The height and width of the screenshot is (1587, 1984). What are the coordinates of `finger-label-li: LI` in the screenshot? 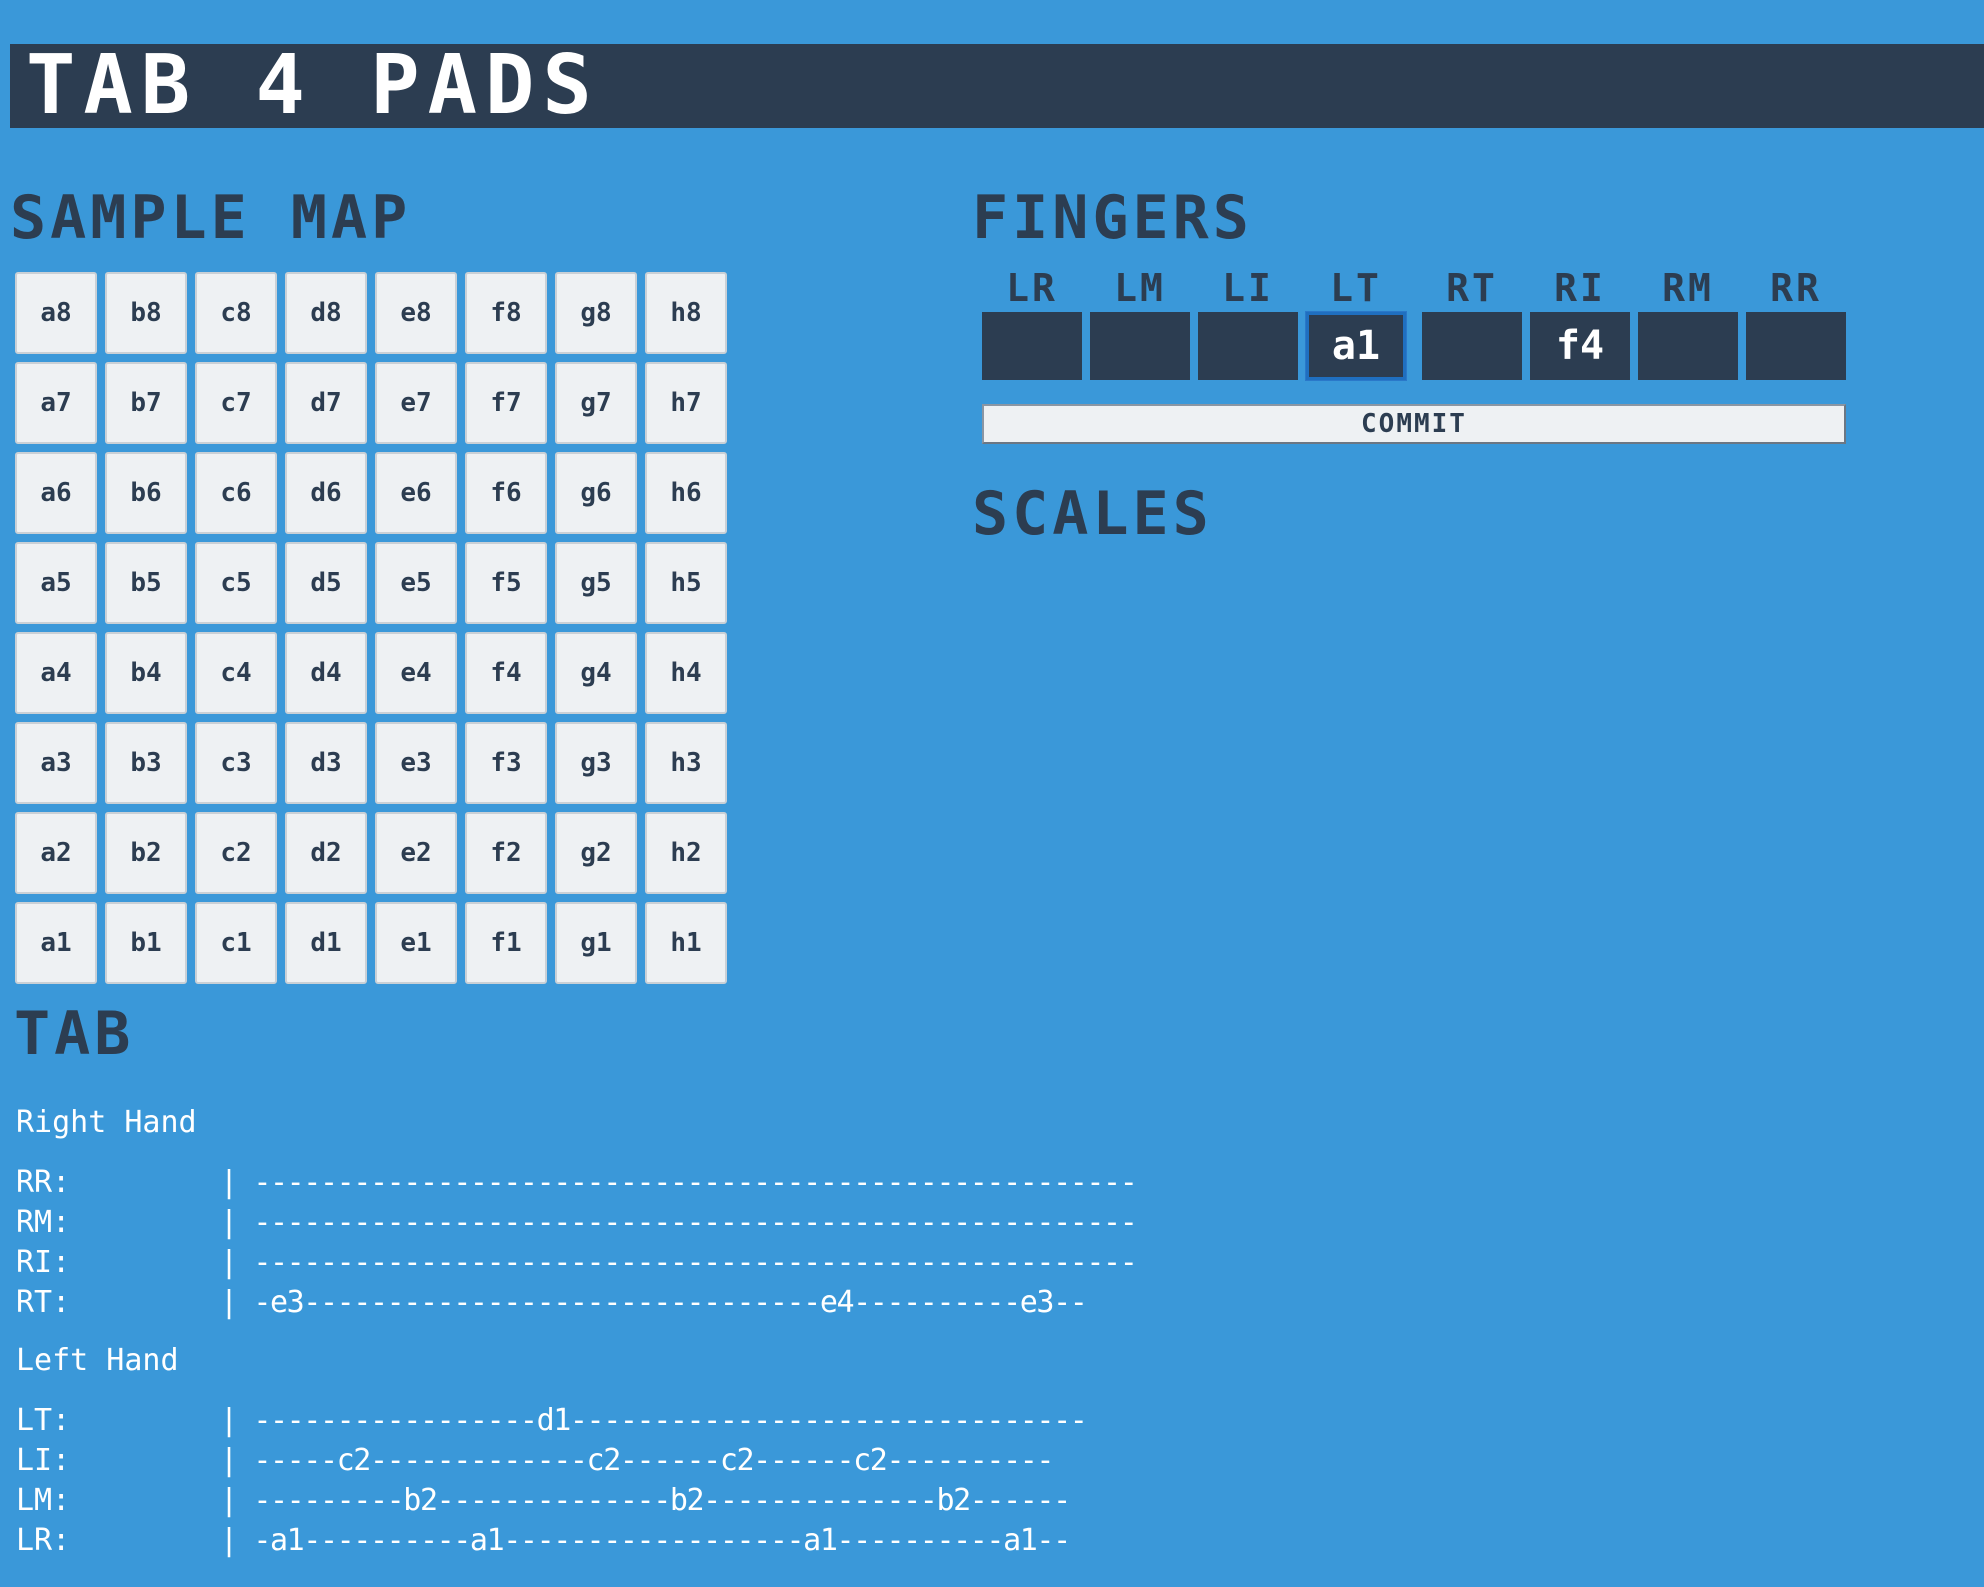 It's located at (1248, 288).